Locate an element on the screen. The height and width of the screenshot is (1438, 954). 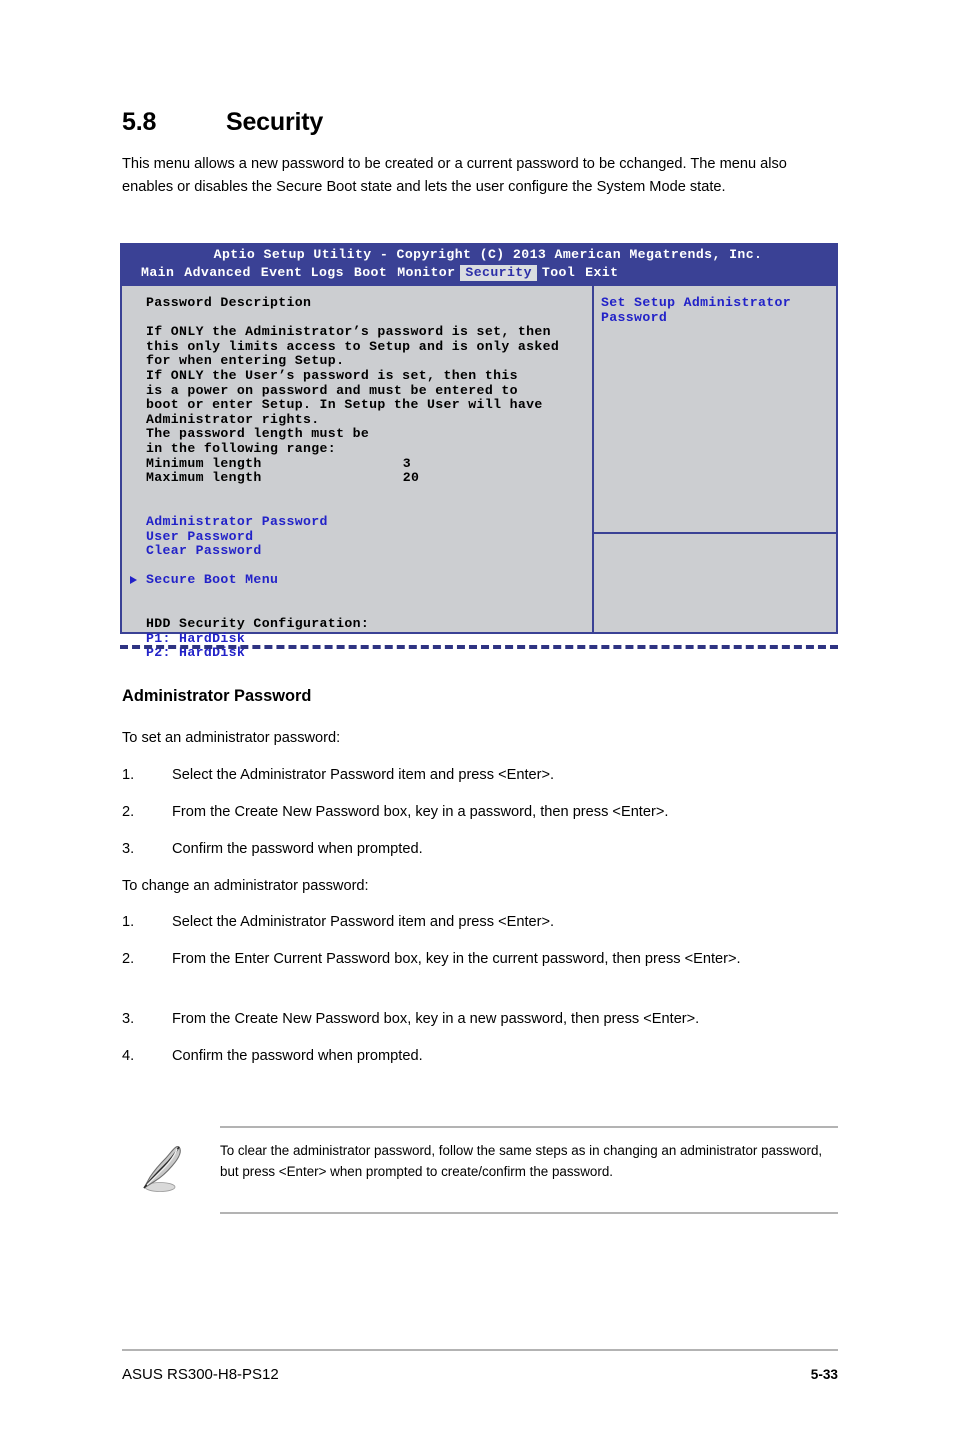
list-item: 3. Confirm the password when prompted. is located at coordinates (479, 849).